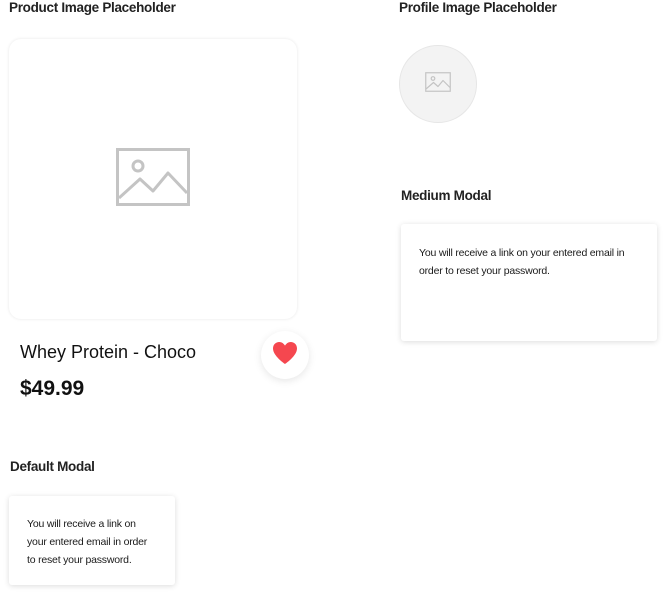 This screenshot has width=667, height=598. Describe the element at coordinates (446, 195) in the screenshot. I see `medium-modal-title: Medium Modal` at that location.